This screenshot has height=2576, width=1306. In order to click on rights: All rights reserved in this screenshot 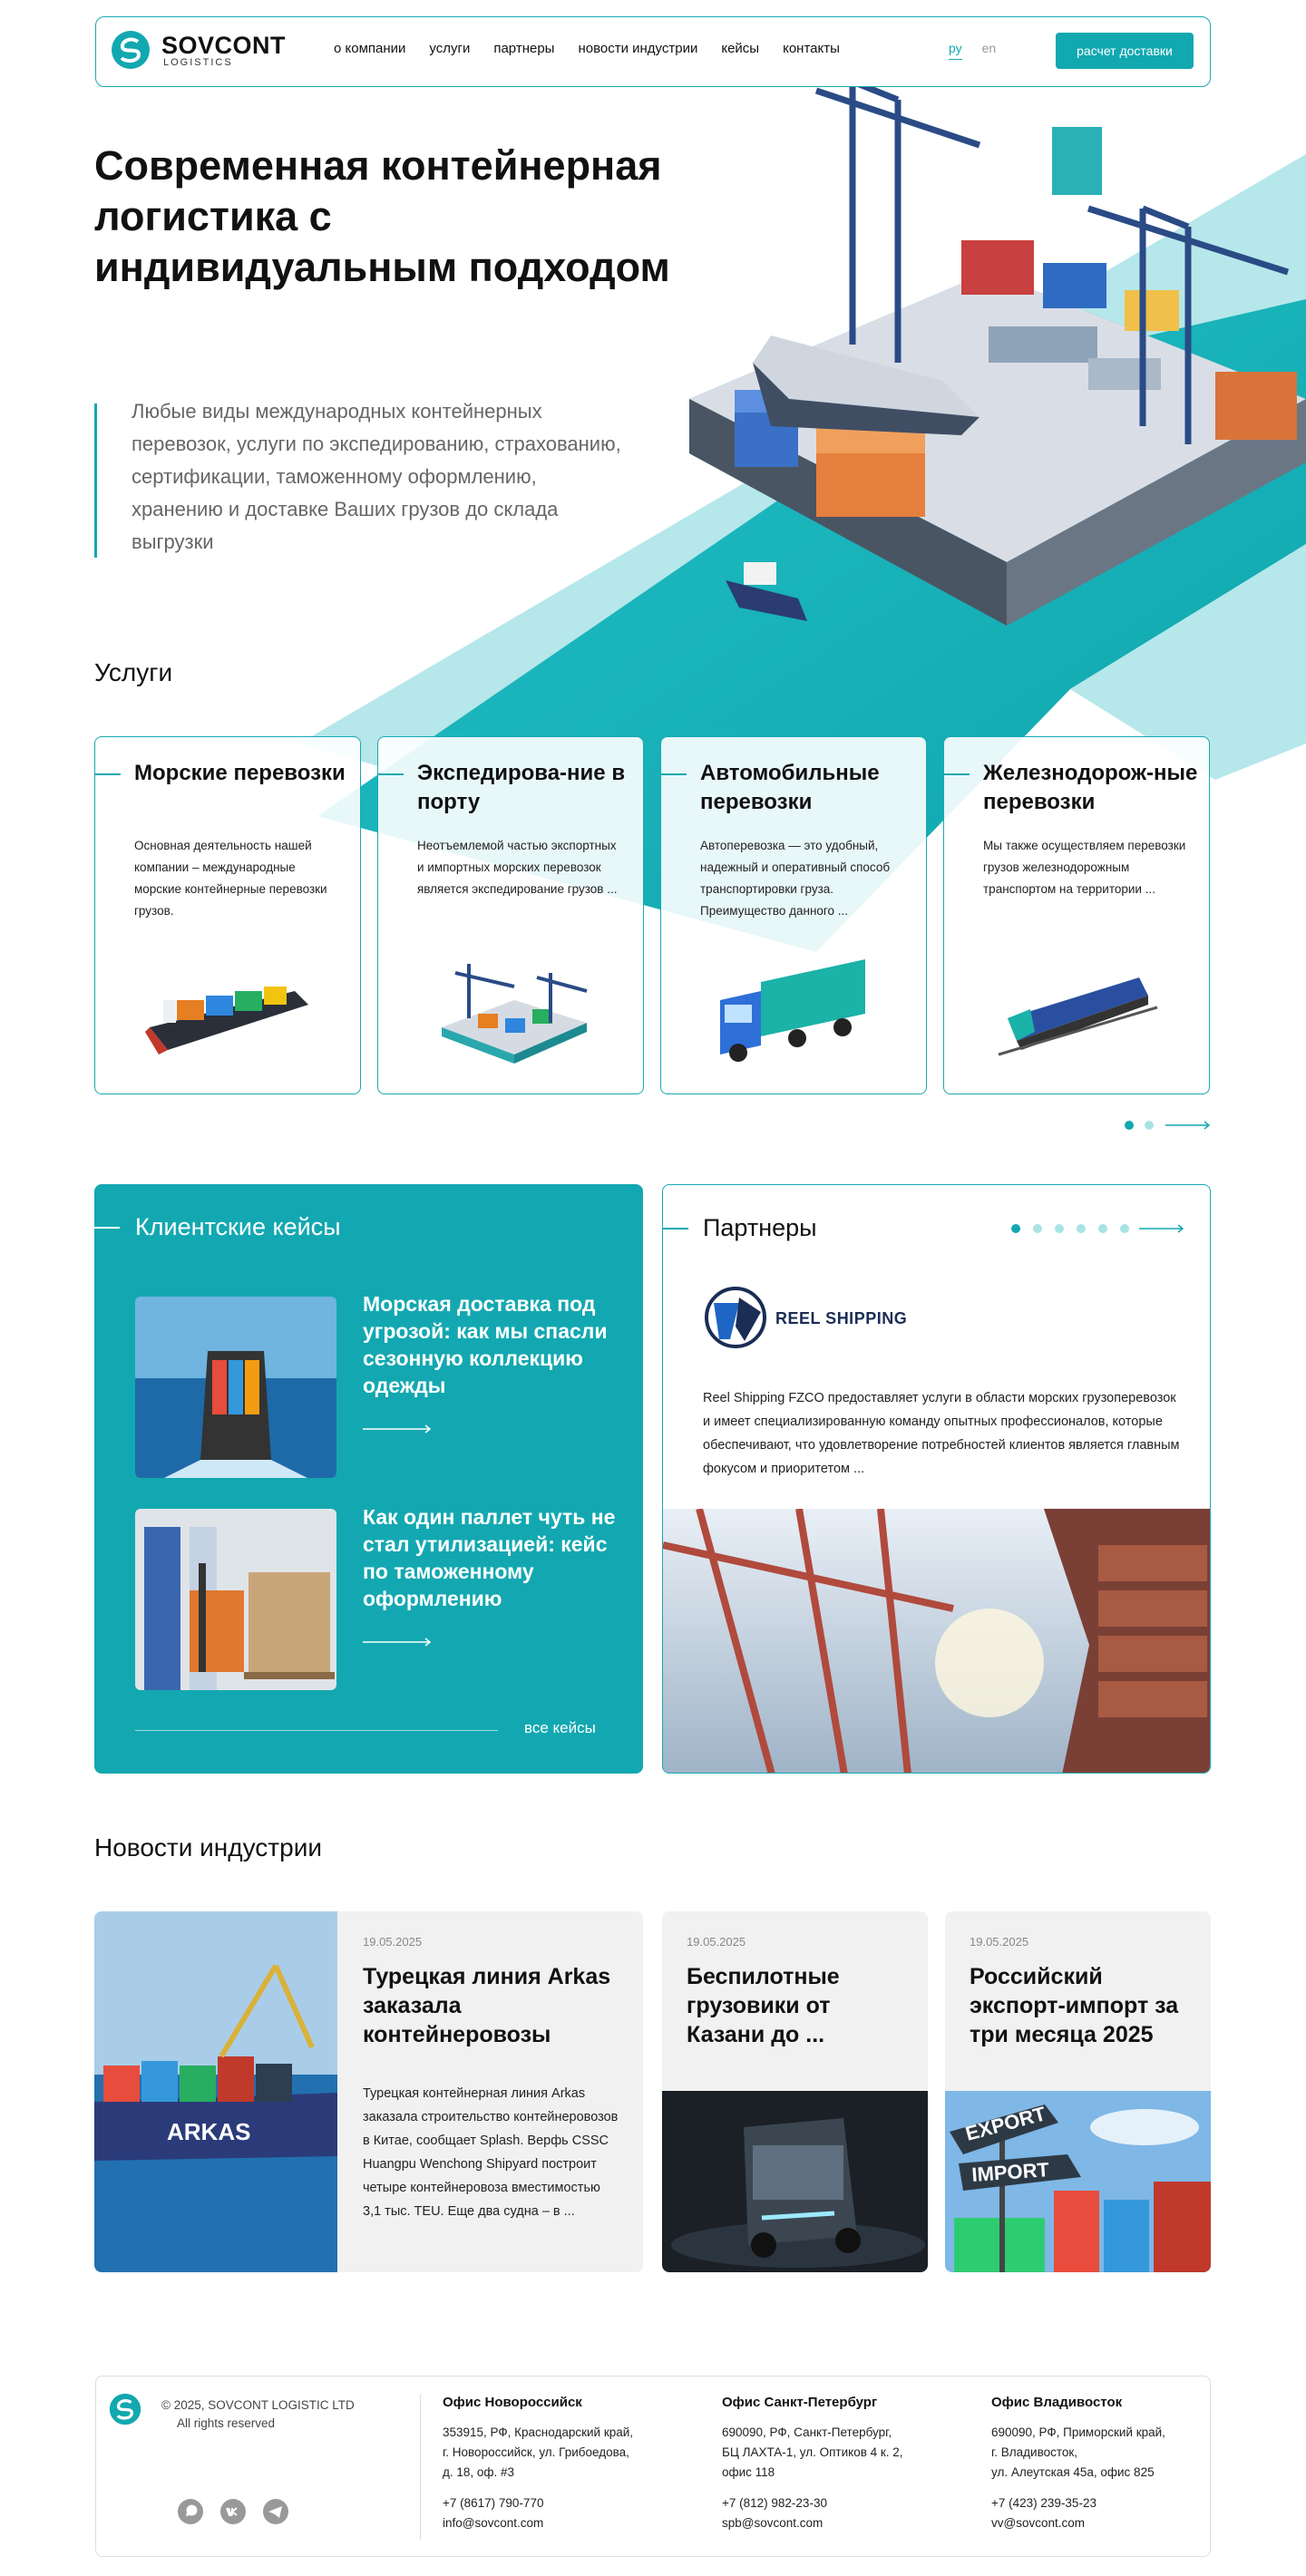, I will do `click(226, 2423)`.